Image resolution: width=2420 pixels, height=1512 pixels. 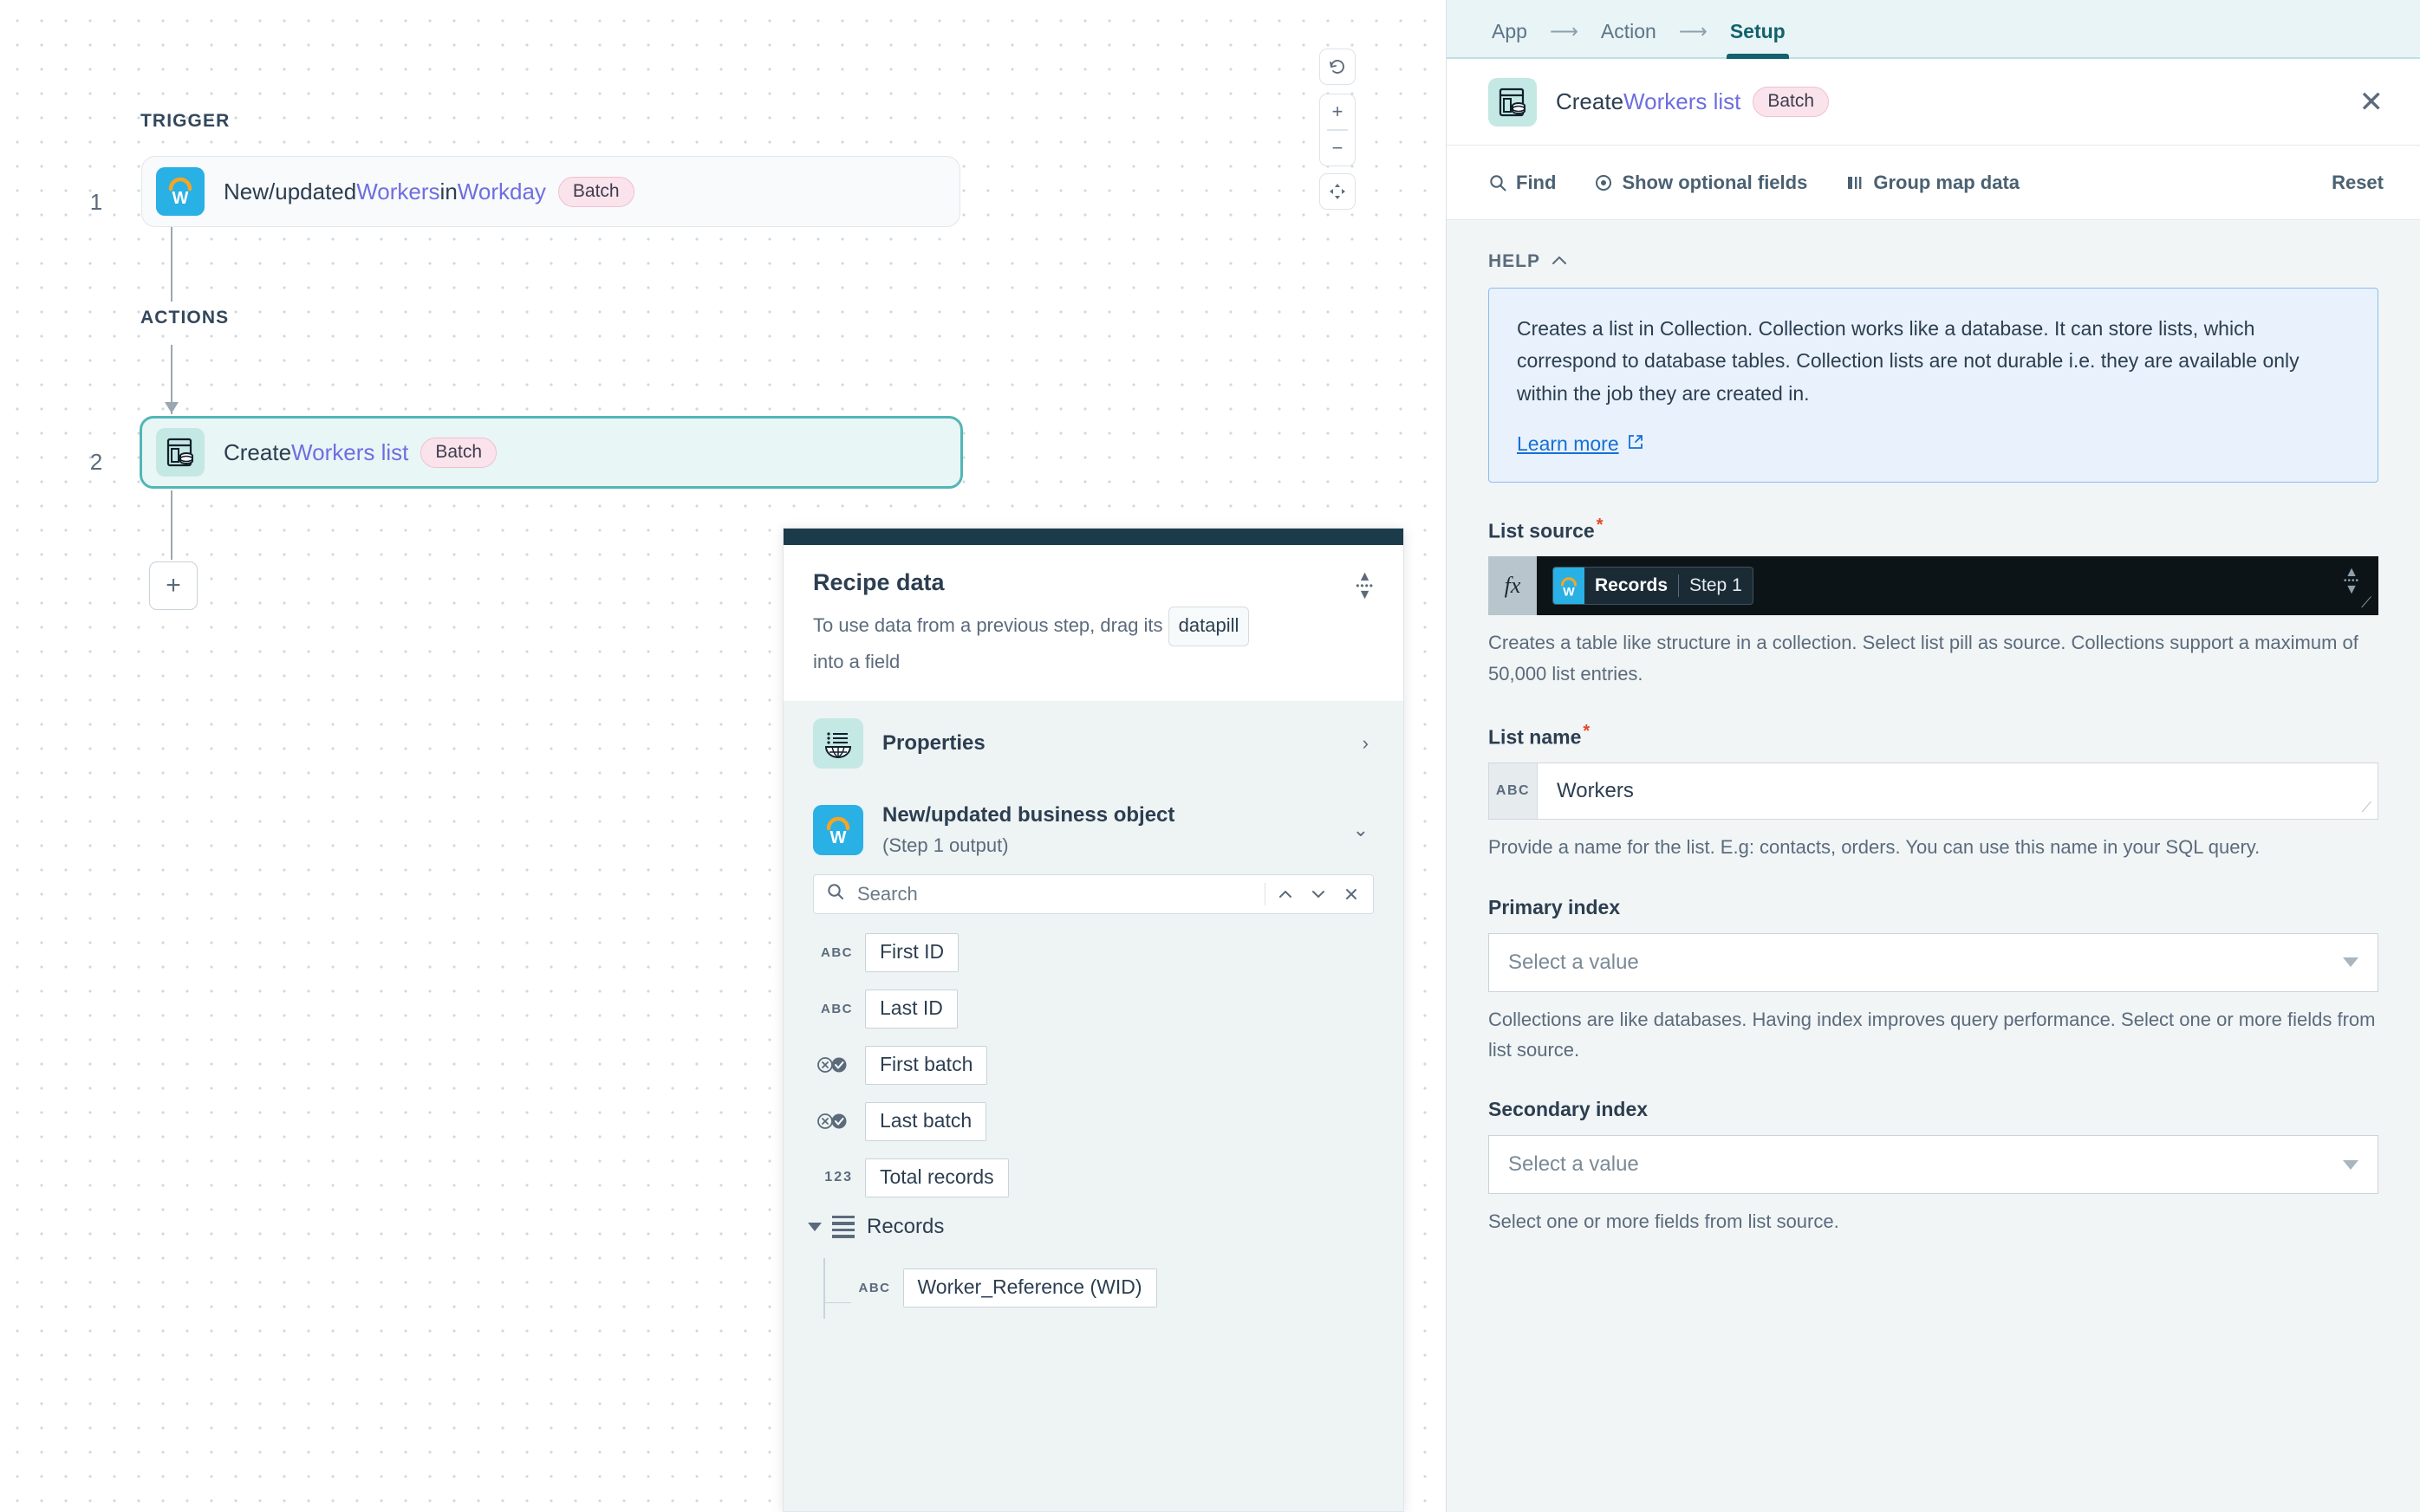 What do you see at coordinates (1338, 130) in the screenshot?
I see `zoom-controls: + −` at bounding box center [1338, 130].